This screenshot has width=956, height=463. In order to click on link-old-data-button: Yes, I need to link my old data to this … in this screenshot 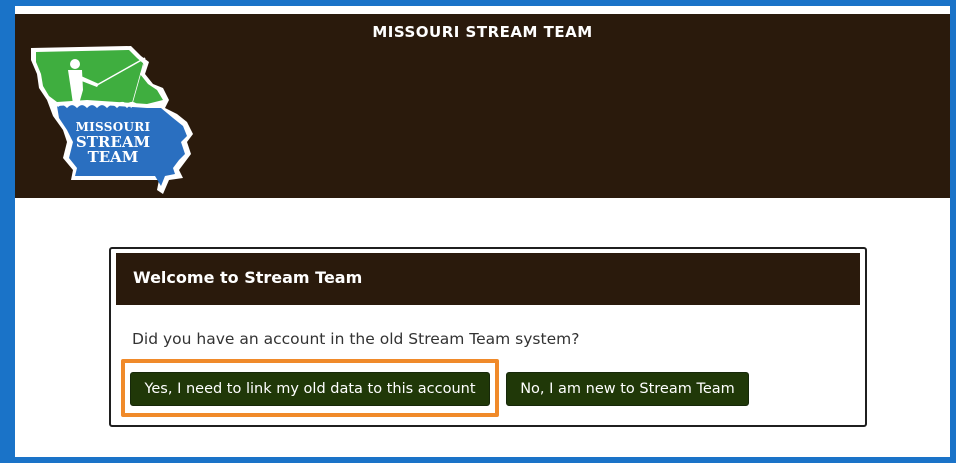, I will do `click(310, 389)`.